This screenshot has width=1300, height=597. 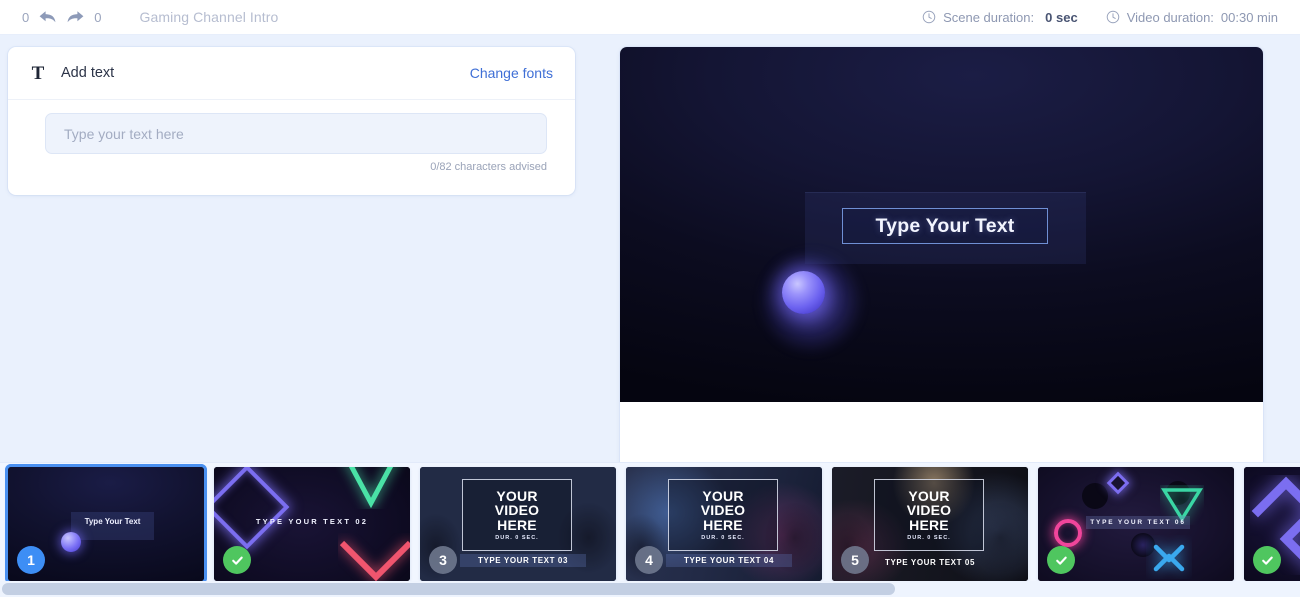 I want to click on scene-number-badge: 5, so click(x=855, y=560).